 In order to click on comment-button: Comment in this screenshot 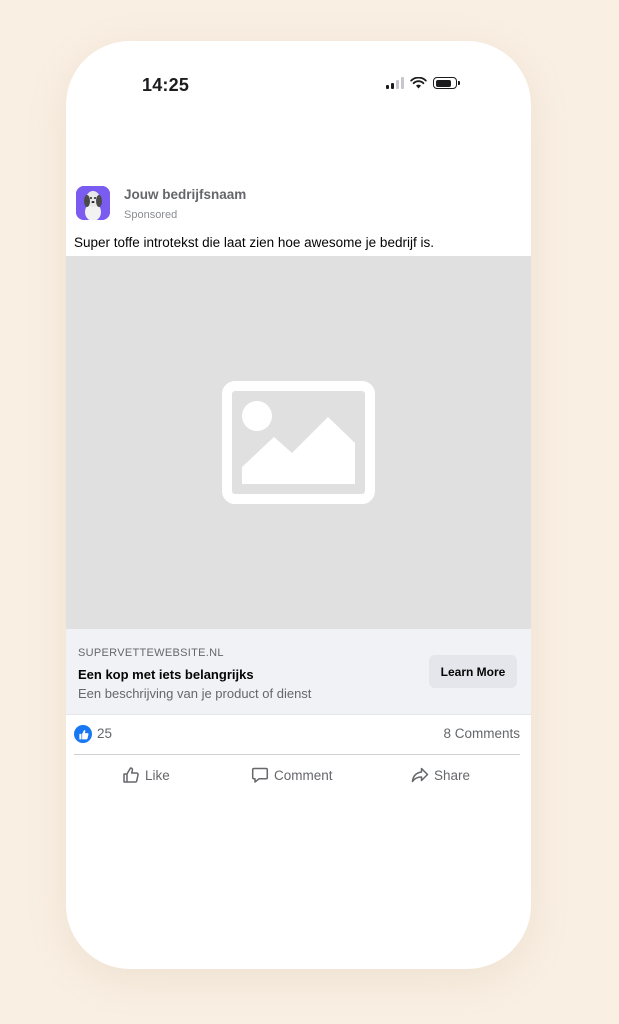, I will do `click(292, 775)`.